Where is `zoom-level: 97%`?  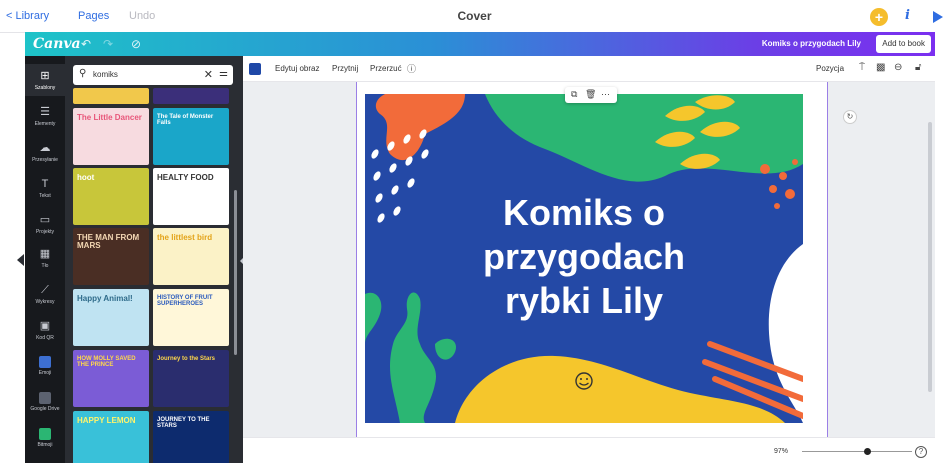
zoom-level: 97% is located at coordinates (781, 451).